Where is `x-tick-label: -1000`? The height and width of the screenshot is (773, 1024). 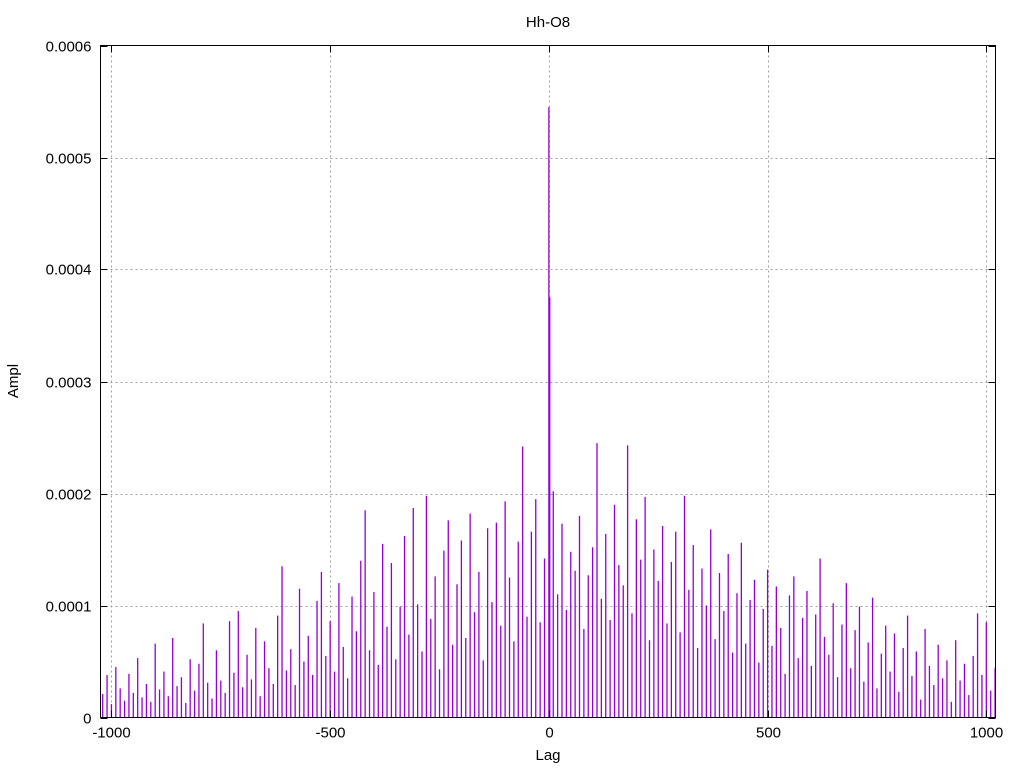 x-tick-label: -1000 is located at coordinates (111, 733).